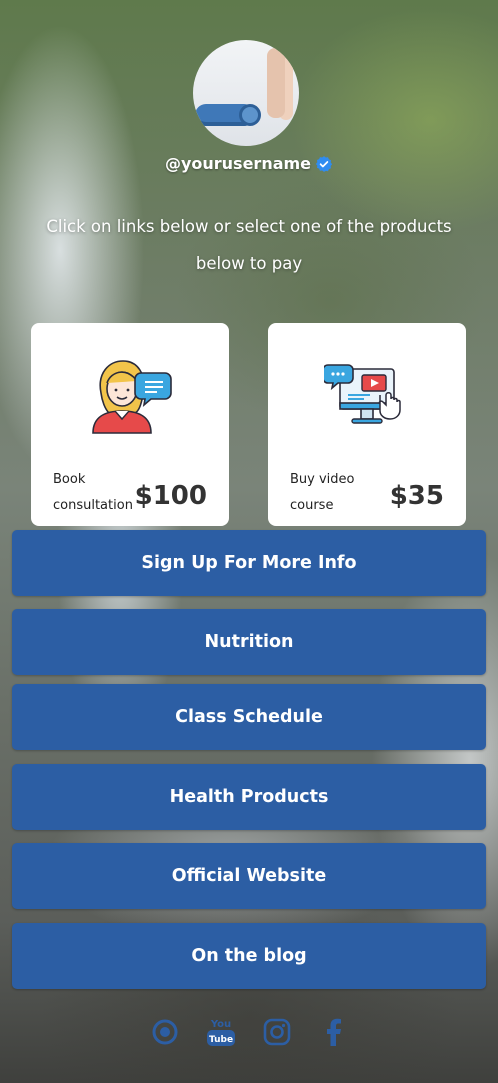 This screenshot has width=498, height=1083. I want to click on youtube-icon: You Tube, so click(221, 1032).